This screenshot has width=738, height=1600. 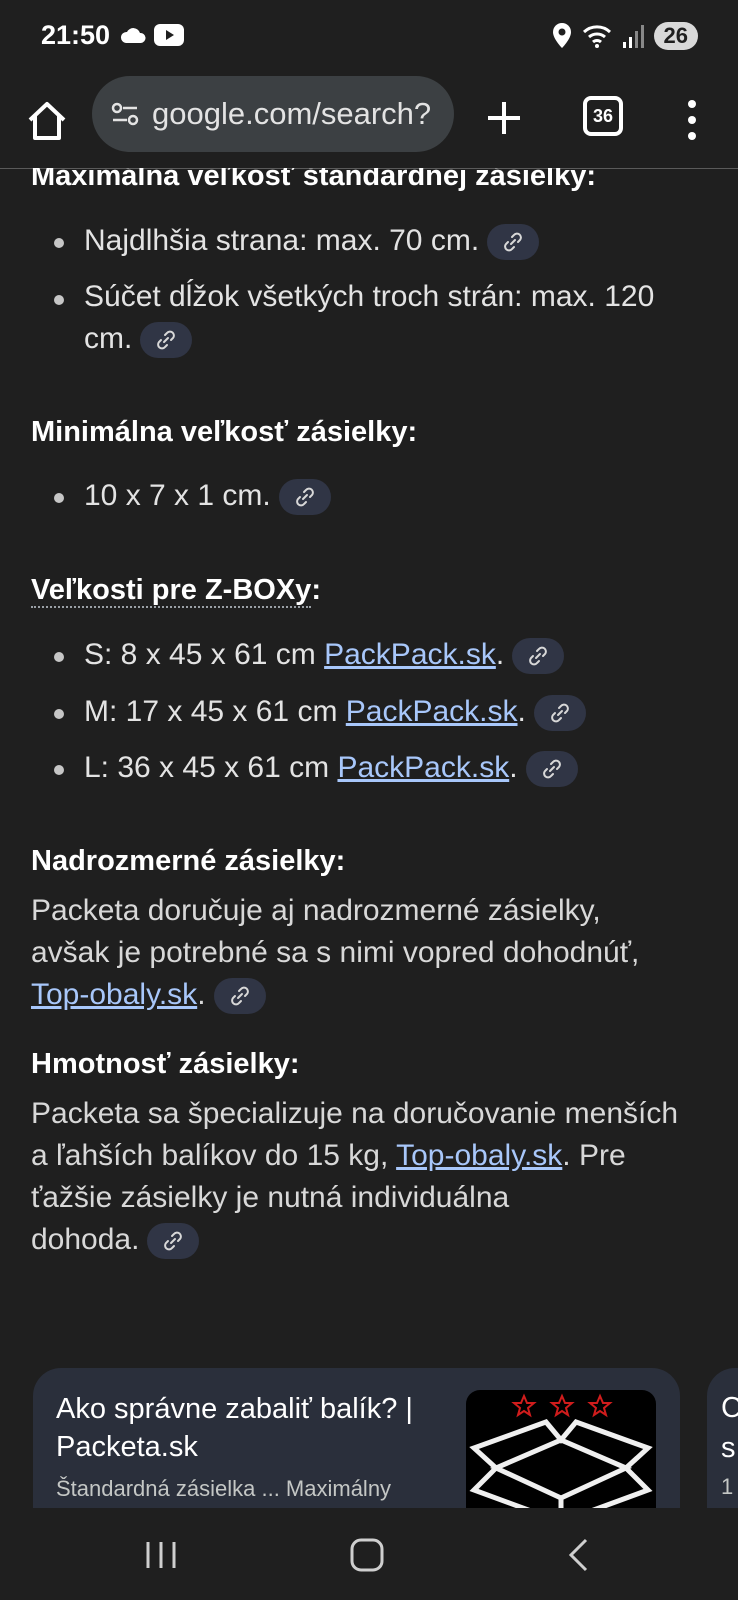 What do you see at coordinates (596, 36) in the screenshot?
I see `wifi-icon` at bounding box center [596, 36].